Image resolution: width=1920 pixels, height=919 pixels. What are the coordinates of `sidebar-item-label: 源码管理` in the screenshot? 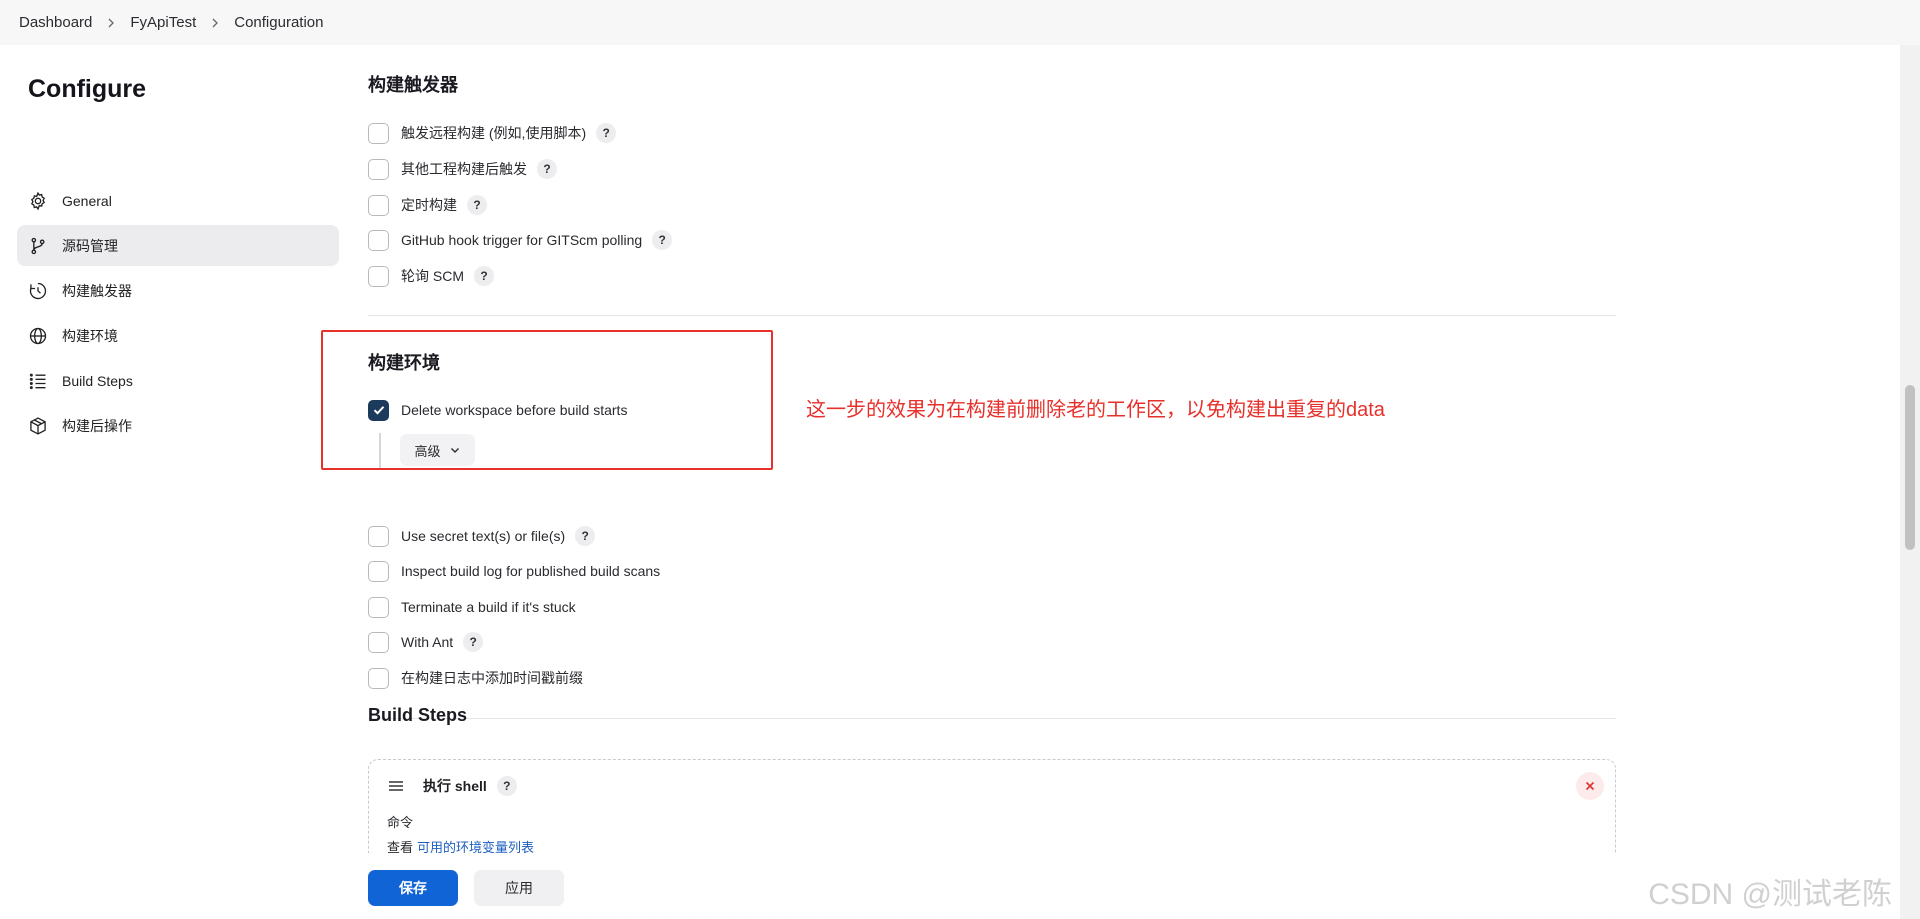 It's located at (90, 245).